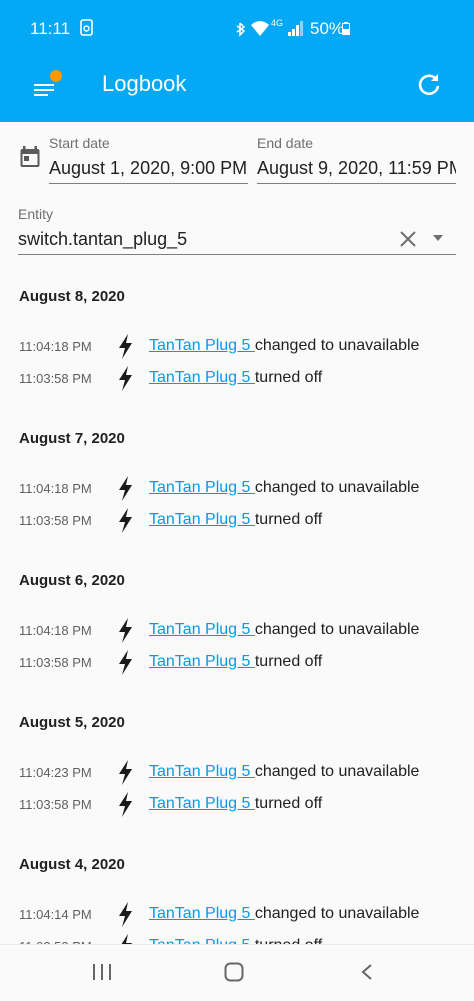 This screenshot has height=1001, width=474. I want to click on clear-icon, so click(408, 239).